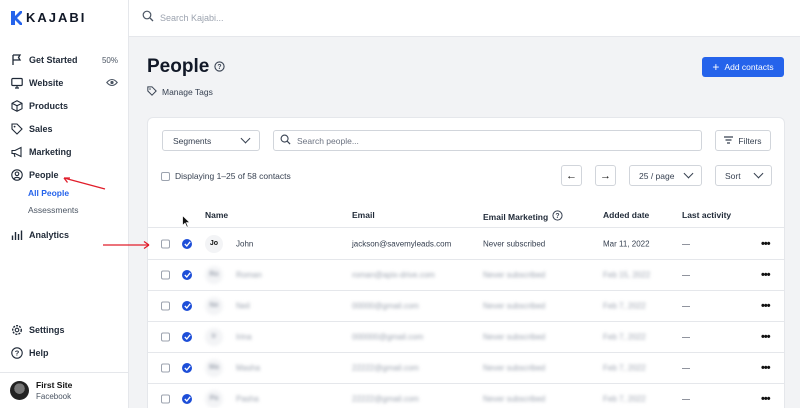 This screenshot has height=408, width=800. I want to click on segments-dropdown: Segments, so click(211, 140).